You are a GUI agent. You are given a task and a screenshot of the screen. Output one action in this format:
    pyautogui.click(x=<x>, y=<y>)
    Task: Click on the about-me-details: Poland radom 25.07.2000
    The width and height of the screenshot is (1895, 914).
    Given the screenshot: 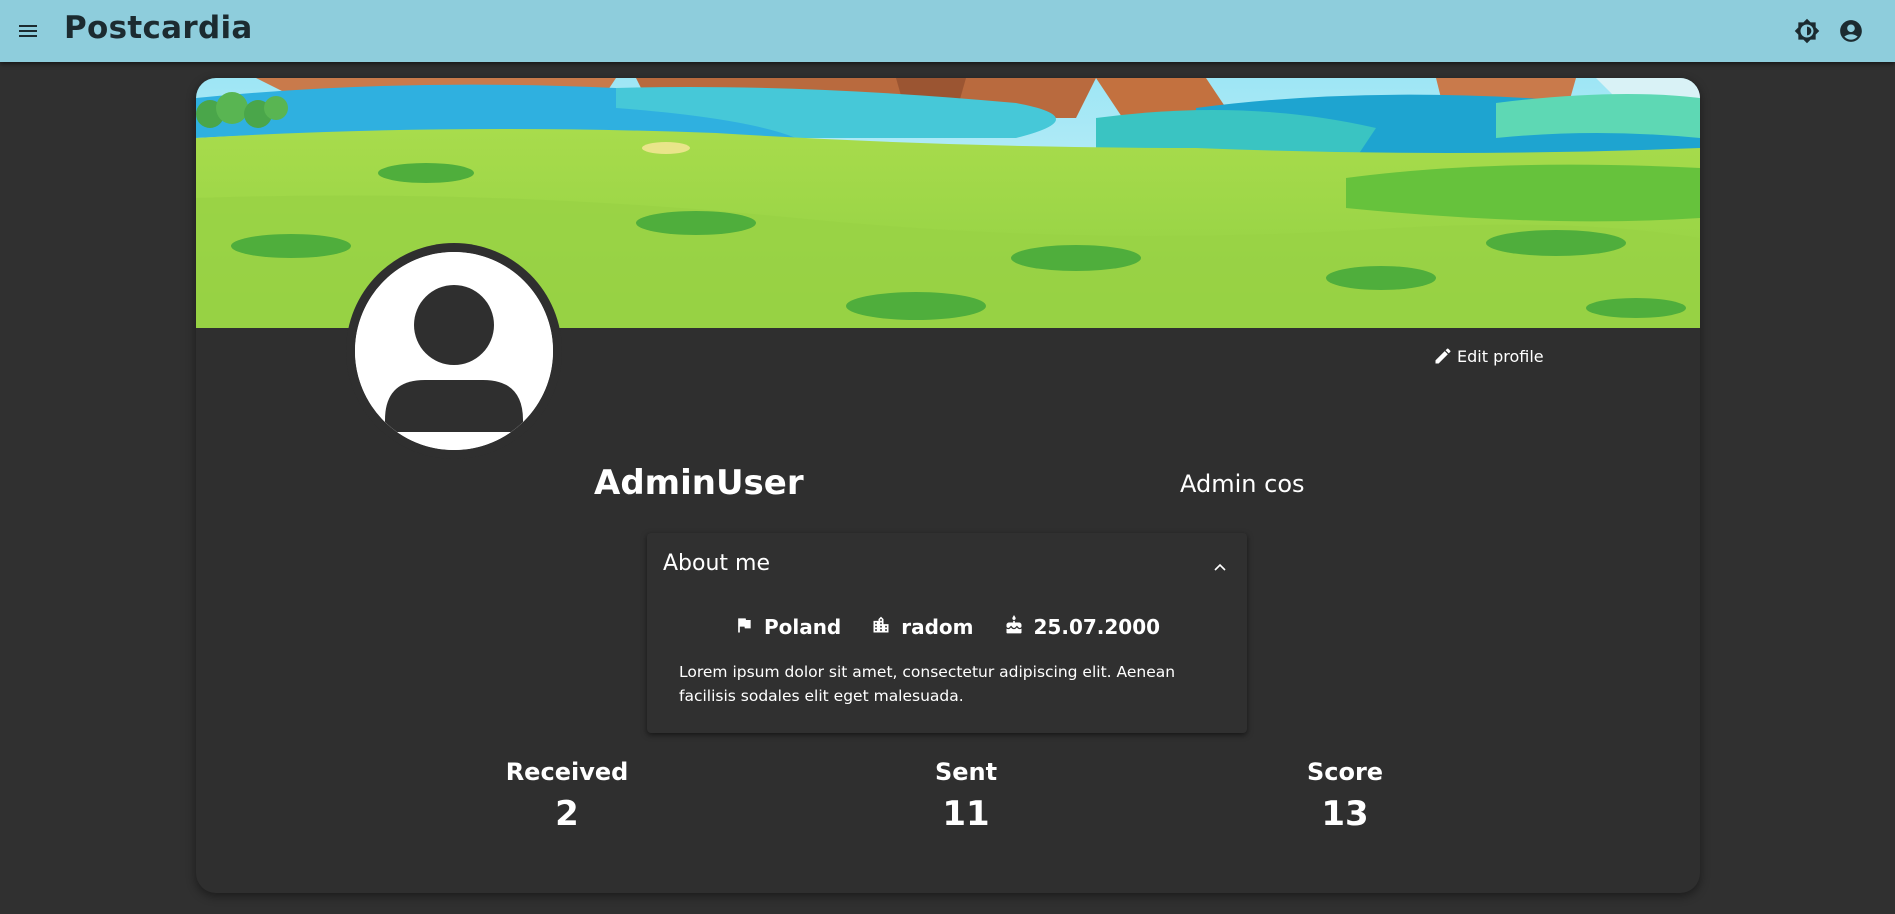 What is the action you would take?
    pyautogui.click(x=947, y=627)
    